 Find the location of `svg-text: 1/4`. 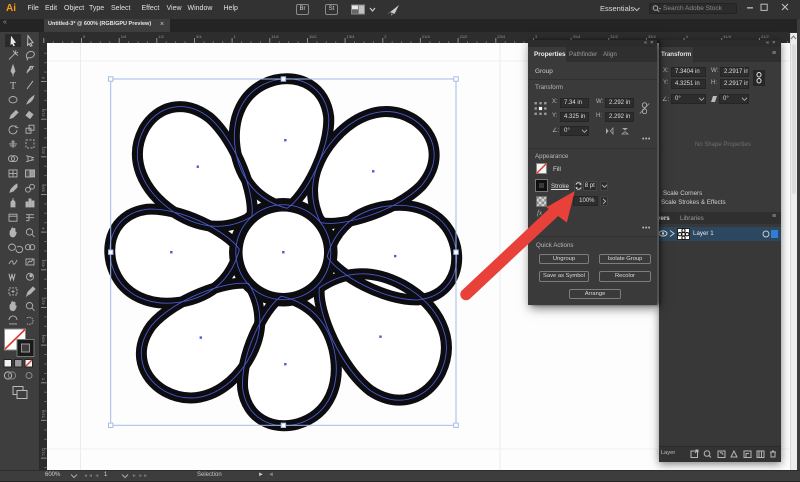

svg-text: 1/4 is located at coordinates (124, 36).